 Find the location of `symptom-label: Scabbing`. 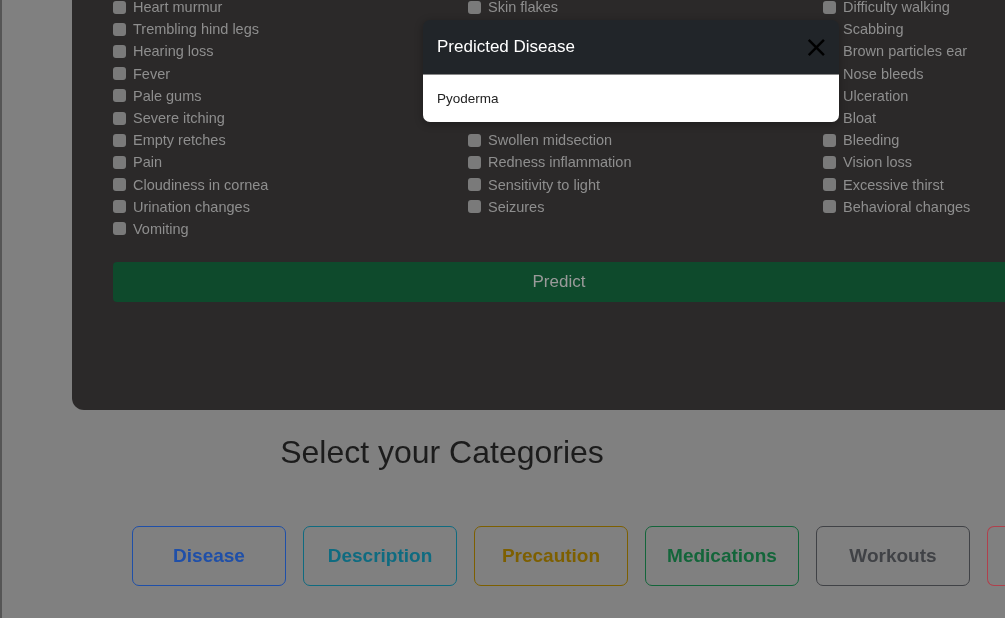

symptom-label: Scabbing is located at coordinates (873, 29).